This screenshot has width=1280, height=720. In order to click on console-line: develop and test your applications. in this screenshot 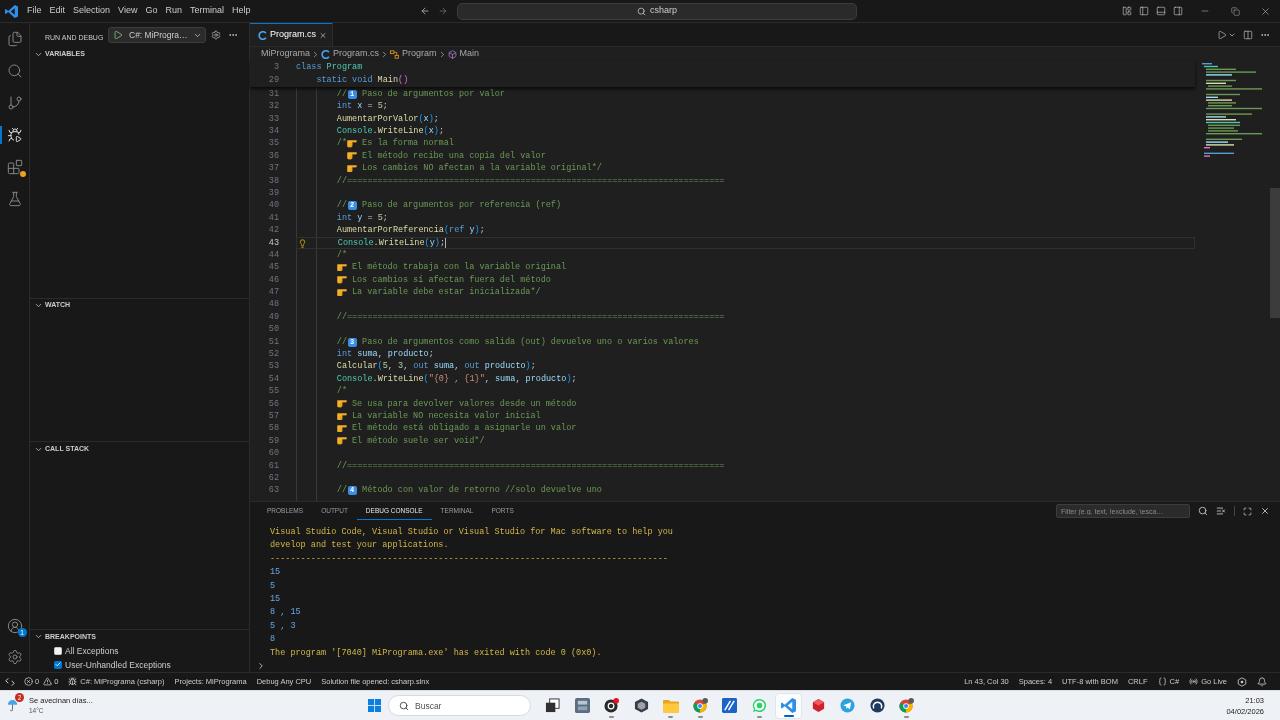, I will do `click(359, 546)`.